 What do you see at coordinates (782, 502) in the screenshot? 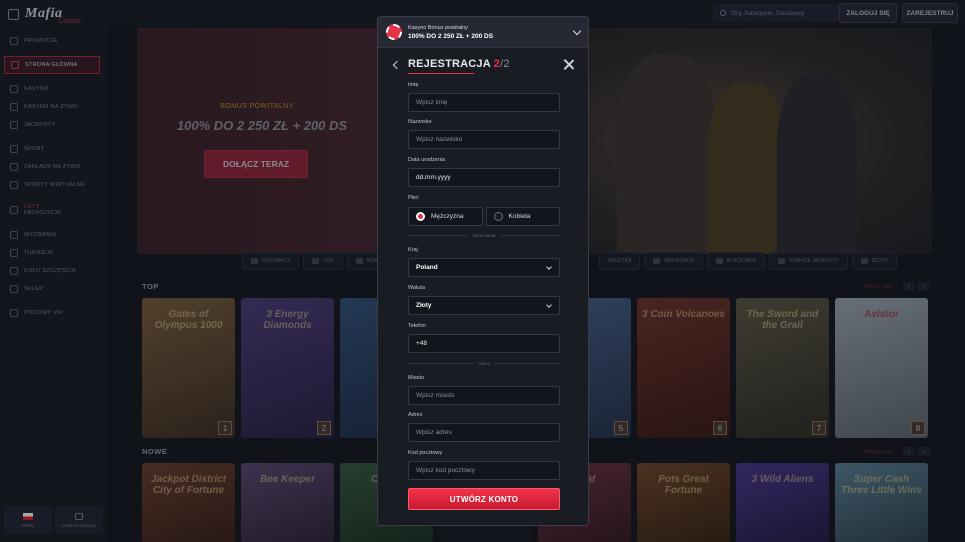
I see `game-tile: 3 Wild Aliens` at bounding box center [782, 502].